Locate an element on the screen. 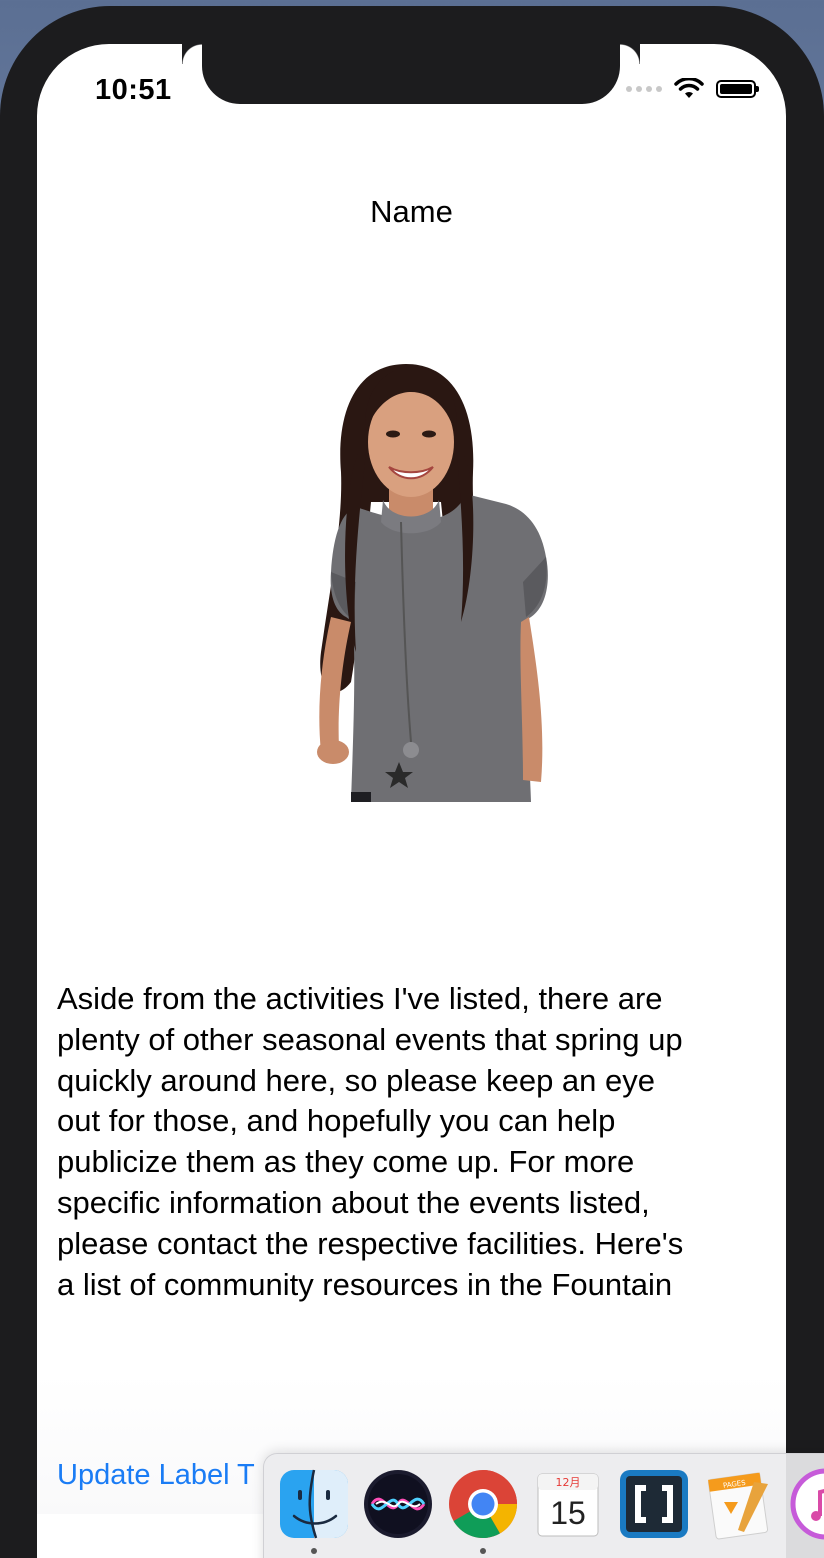 The height and width of the screenshot is (1558, 824). calendar-day: 15 is located at coordinates (568, 1513).